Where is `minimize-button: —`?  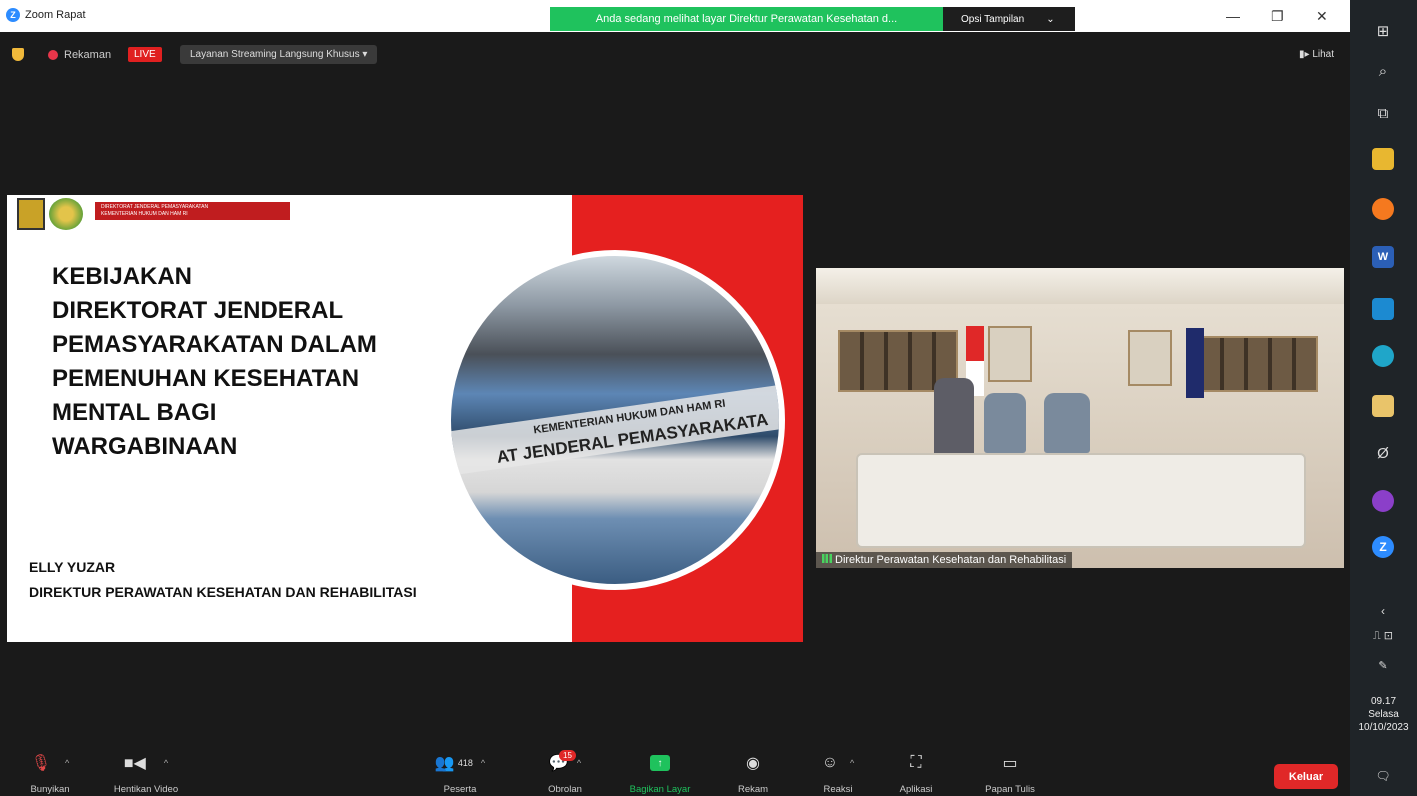 minimize-button: — is located at coordinates (1233, 16).